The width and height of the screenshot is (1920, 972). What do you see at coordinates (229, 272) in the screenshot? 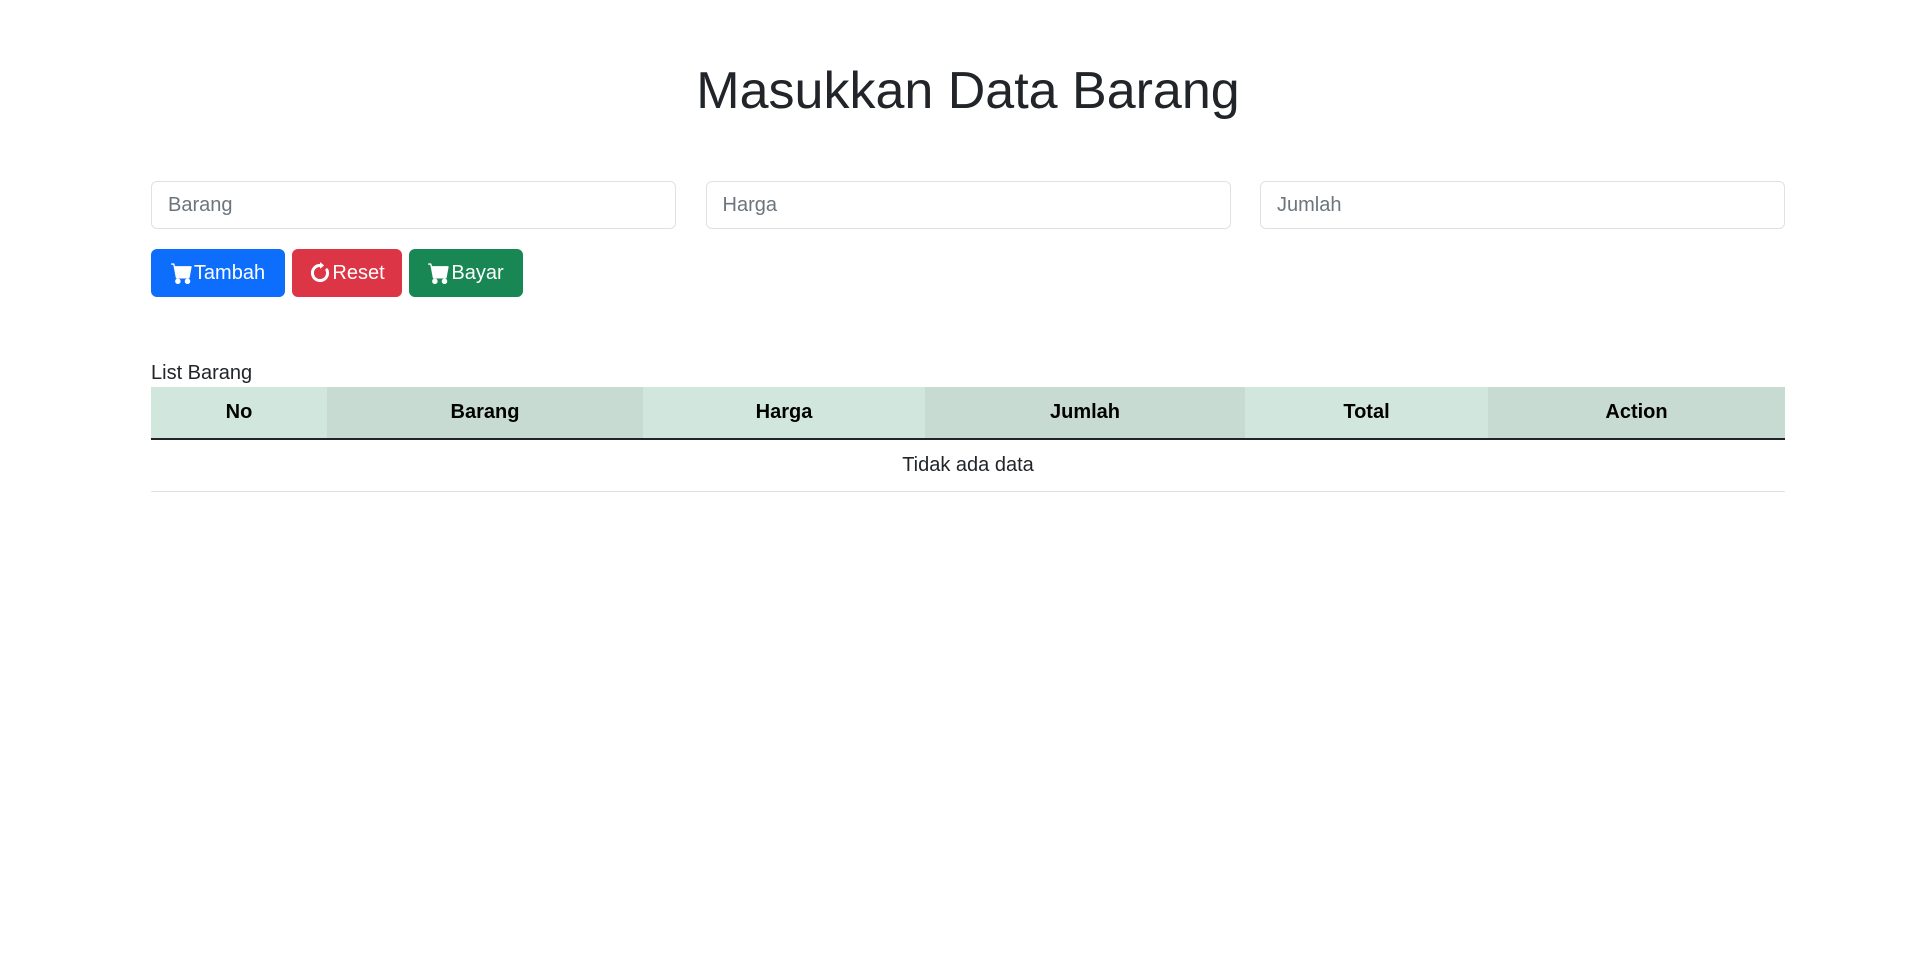
I see `tambah-label: Tambah` at bounding box center [229, 272].